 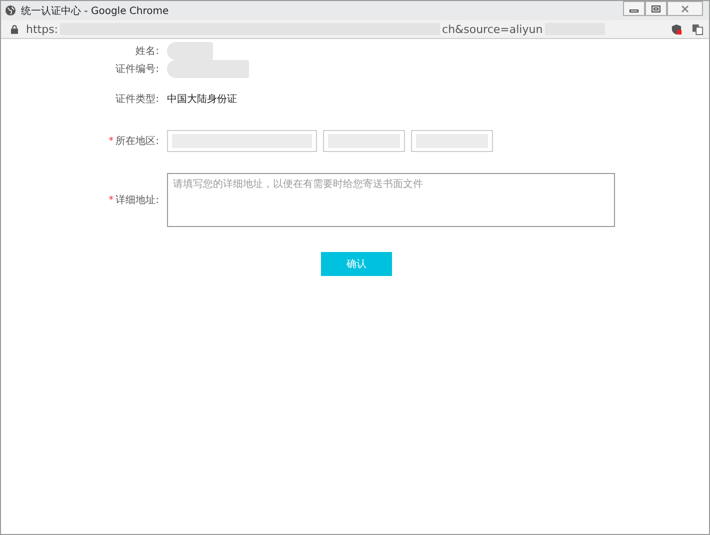 I want to click on field-label: 姓名:, so click(x=147, y=51).